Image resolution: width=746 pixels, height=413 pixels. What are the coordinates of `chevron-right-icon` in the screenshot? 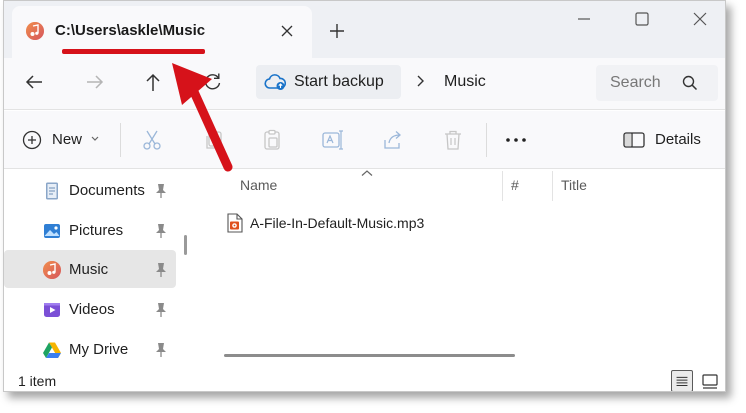 It's located at (421, 81).